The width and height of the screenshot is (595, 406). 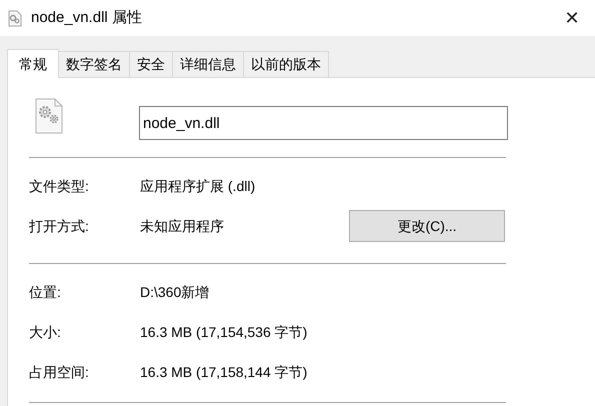 I want to click on field-value: 16.3 MB (17,158,144 字节), so click(x=224, y=372).